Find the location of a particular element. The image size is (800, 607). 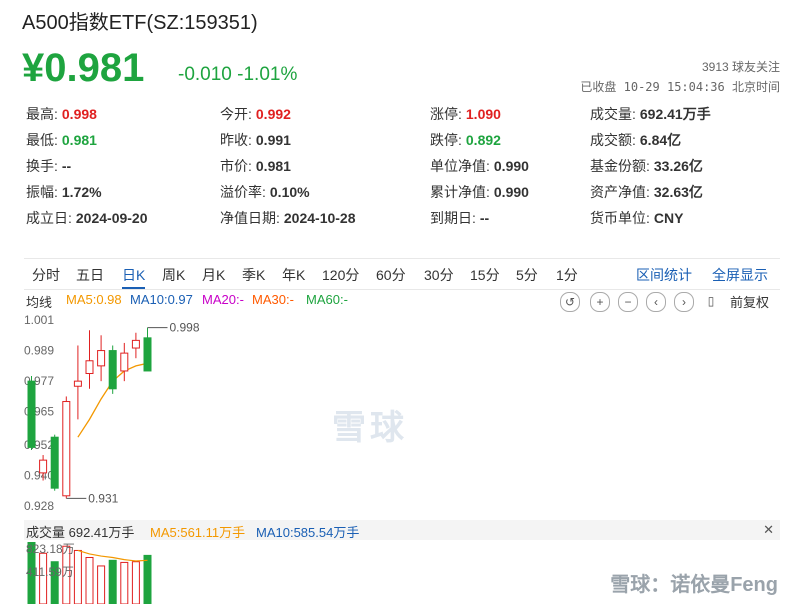

stat-value: 0.991 is located at coordinates (273, 140).